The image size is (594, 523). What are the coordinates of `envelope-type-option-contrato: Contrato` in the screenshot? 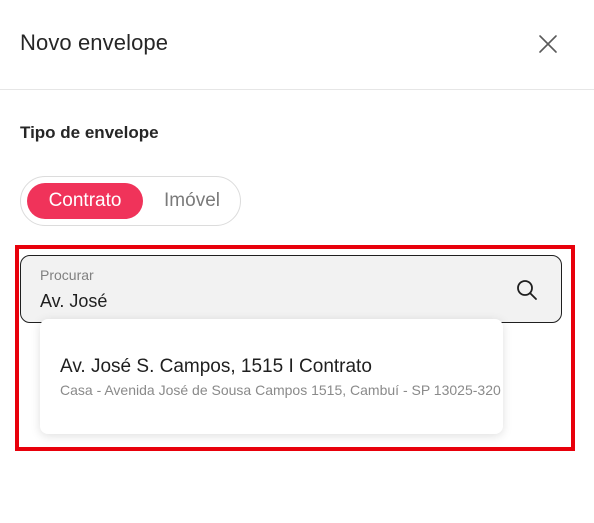 It's located at (85, 201).